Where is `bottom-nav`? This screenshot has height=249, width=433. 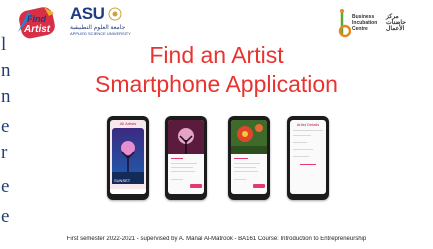 bottom-nav is located at coordinates (128, 191).